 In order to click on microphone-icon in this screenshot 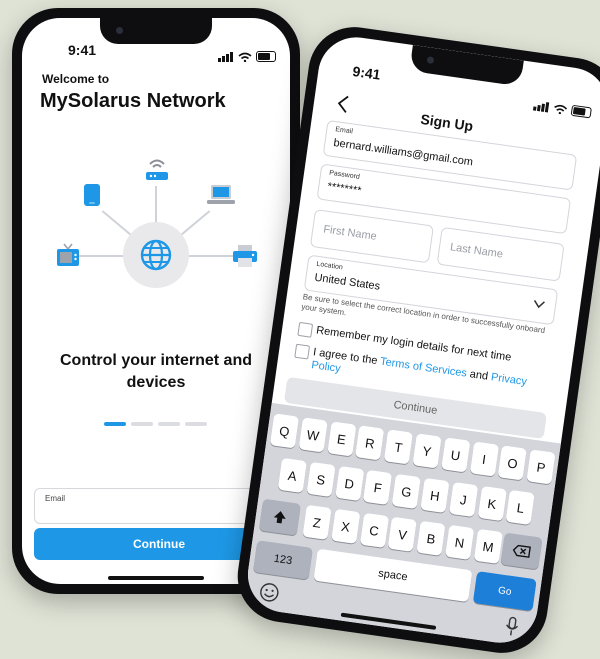, I will do `click(512, 627)`.